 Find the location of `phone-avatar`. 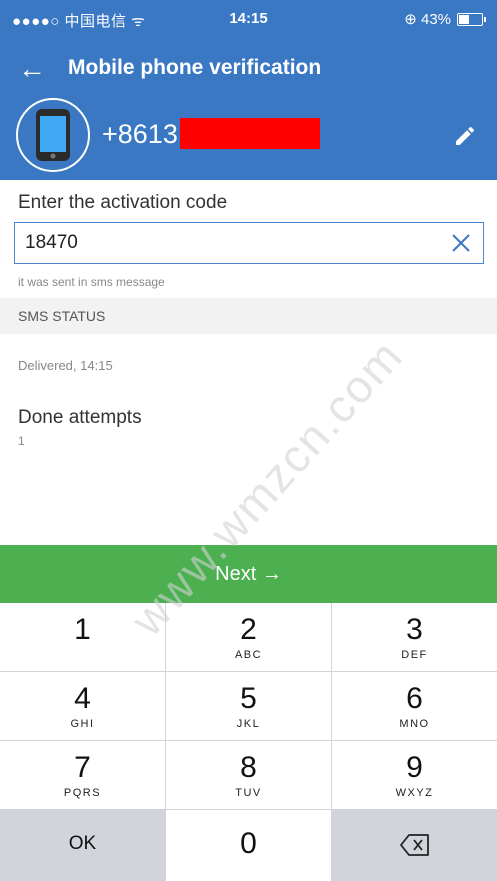

phone-avatar is located at coordinates (53, 135).